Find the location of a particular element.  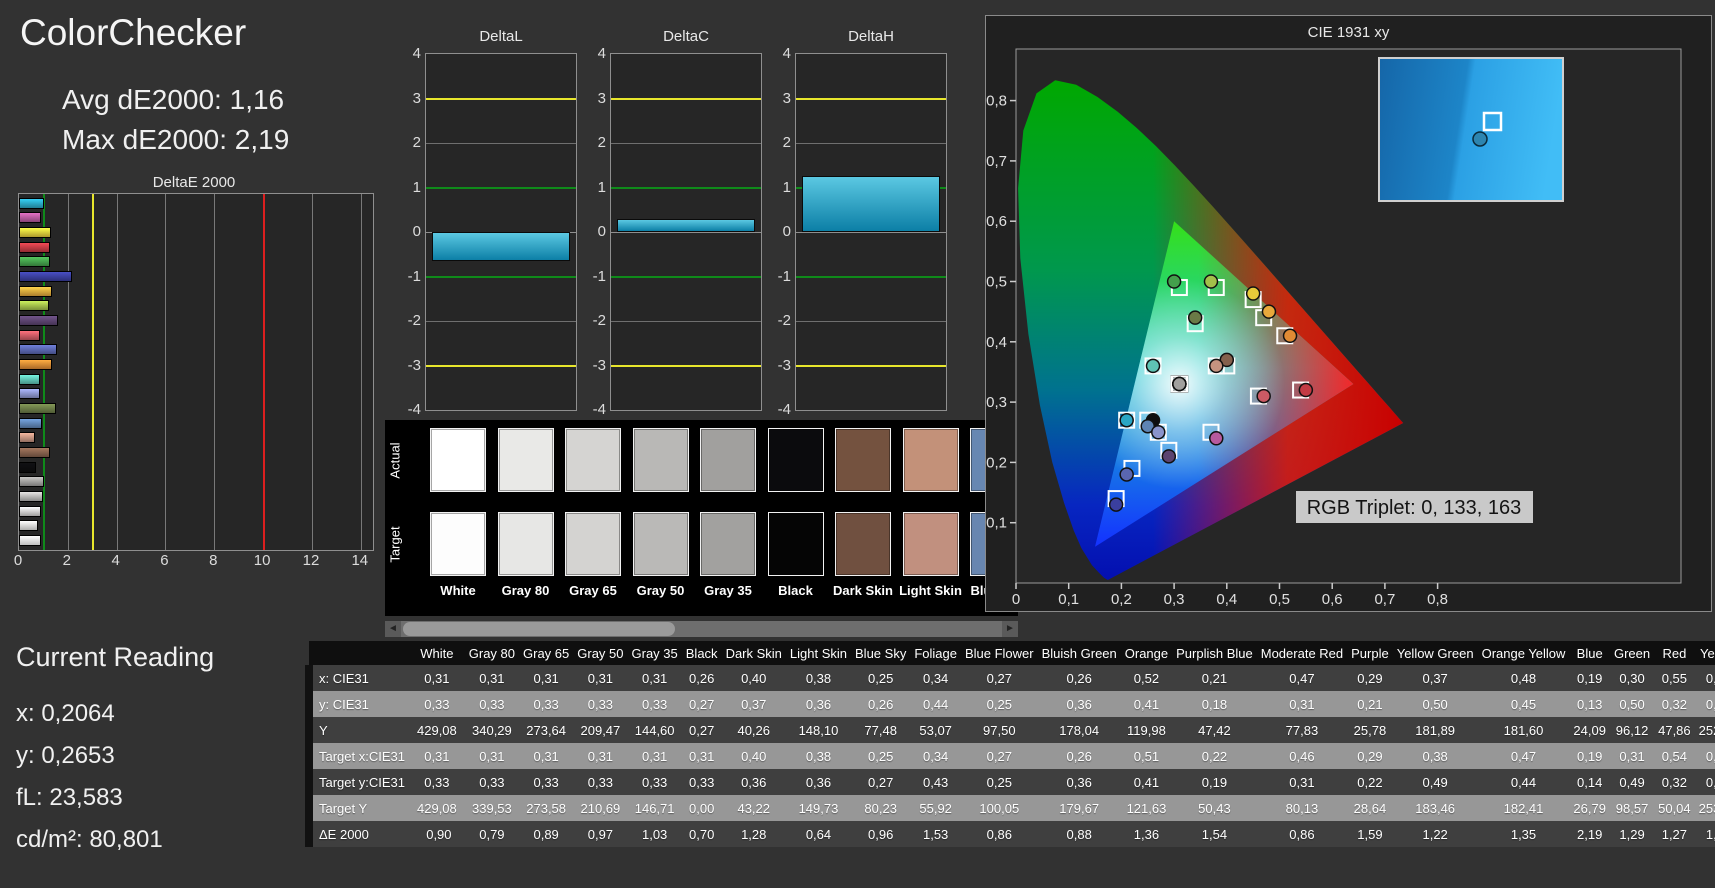

svg-text: 0,7 is located at coordinates (996, 161).